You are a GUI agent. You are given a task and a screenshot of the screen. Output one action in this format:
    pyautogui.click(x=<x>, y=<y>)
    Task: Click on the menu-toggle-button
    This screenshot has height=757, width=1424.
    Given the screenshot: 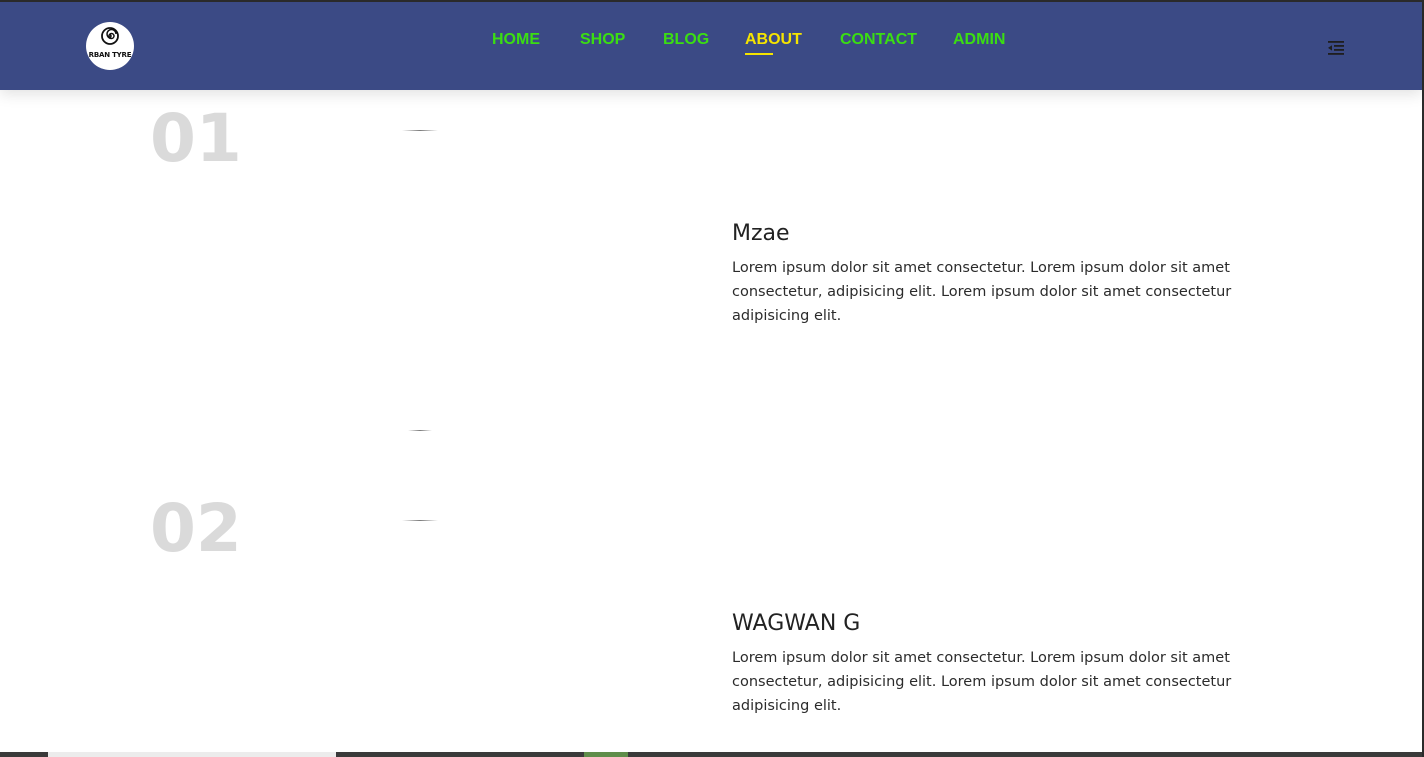 What is the action you would take?
    pyautogui.click(x=1336, y=47)
    